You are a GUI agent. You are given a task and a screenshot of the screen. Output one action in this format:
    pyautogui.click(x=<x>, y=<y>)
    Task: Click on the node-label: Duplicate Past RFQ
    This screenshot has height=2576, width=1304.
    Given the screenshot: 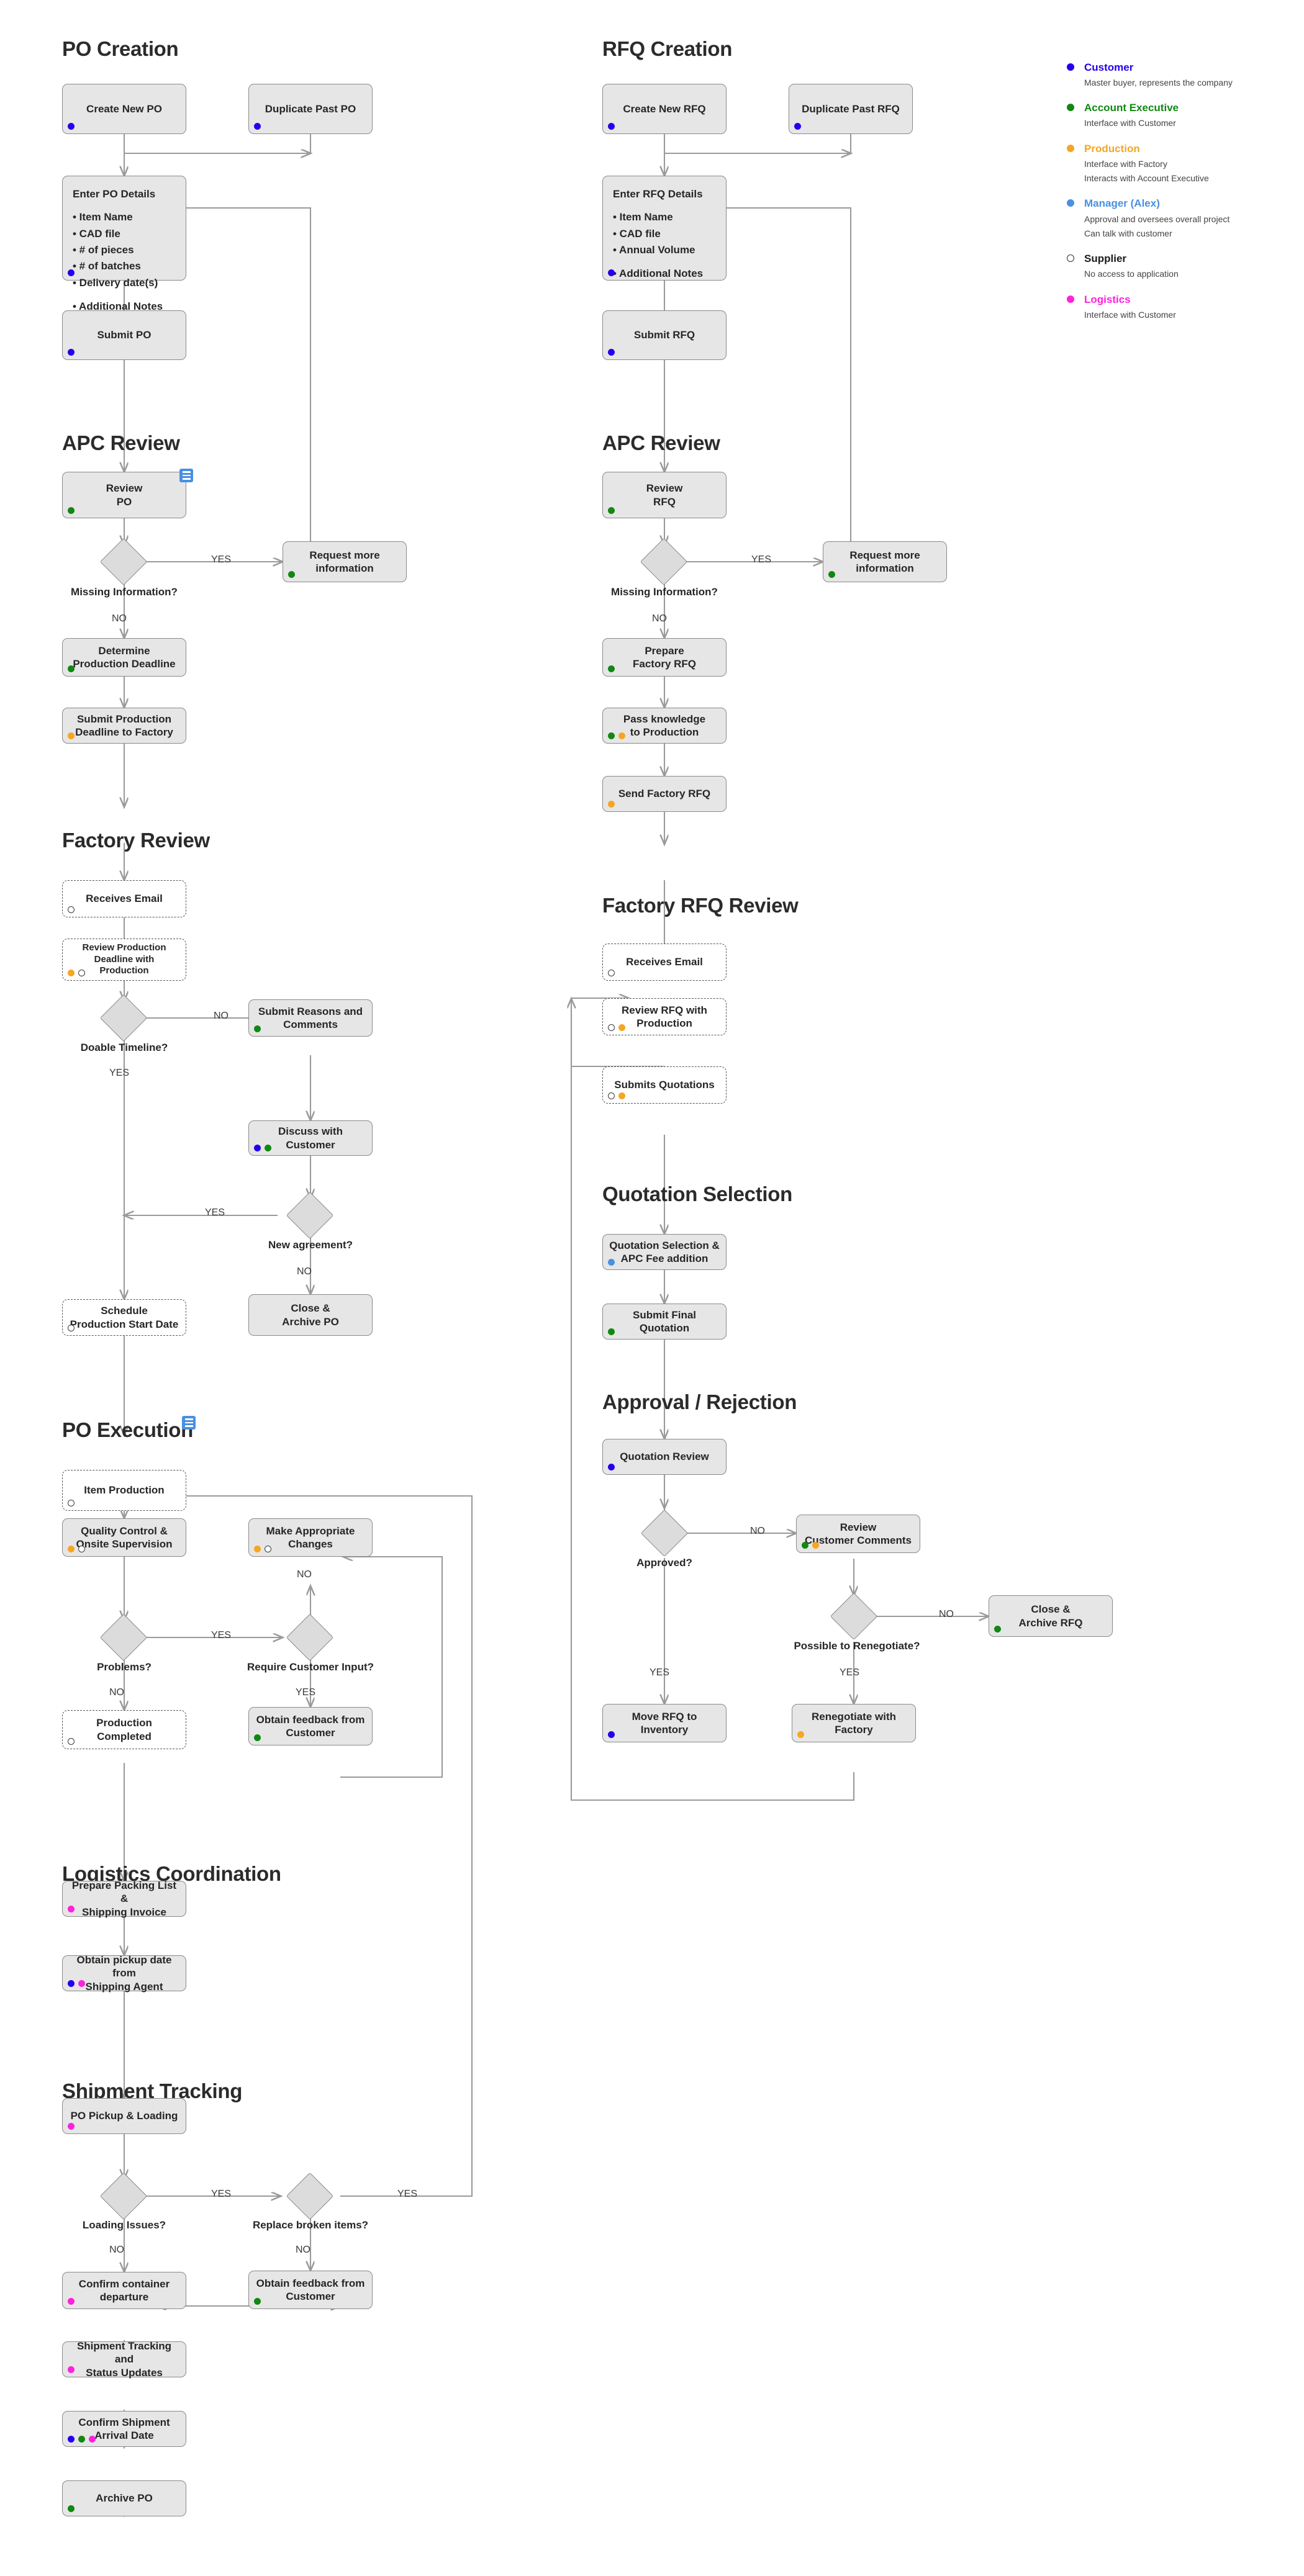 What is the action you would take?
    pyautogui.click(x=851, y=108)
    